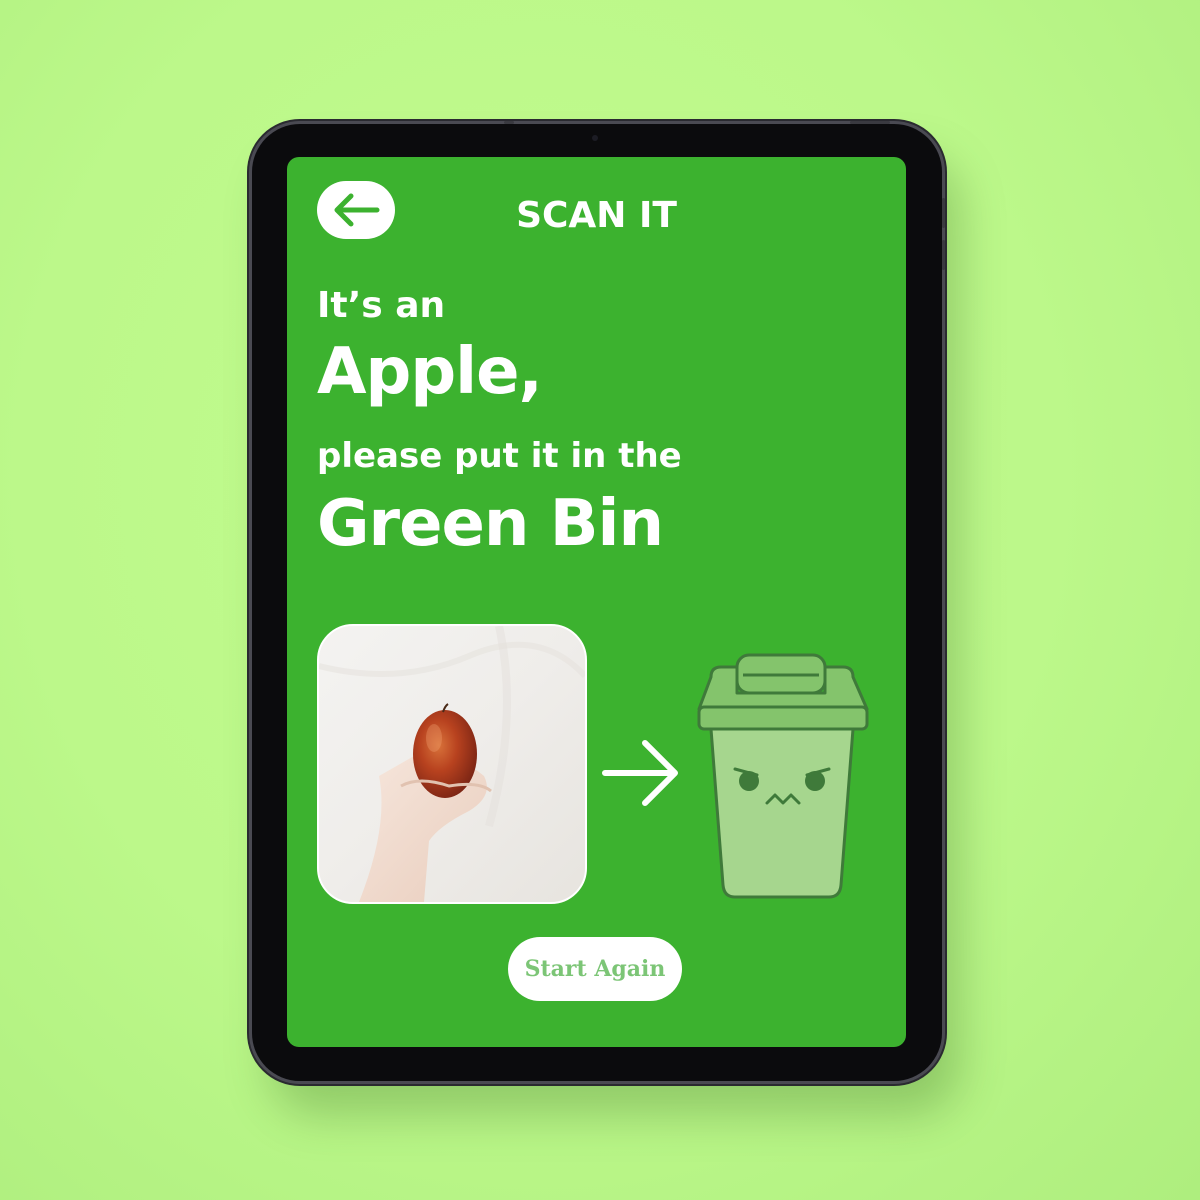  I want to click on apple-in-hand-image, so click(452, 764).